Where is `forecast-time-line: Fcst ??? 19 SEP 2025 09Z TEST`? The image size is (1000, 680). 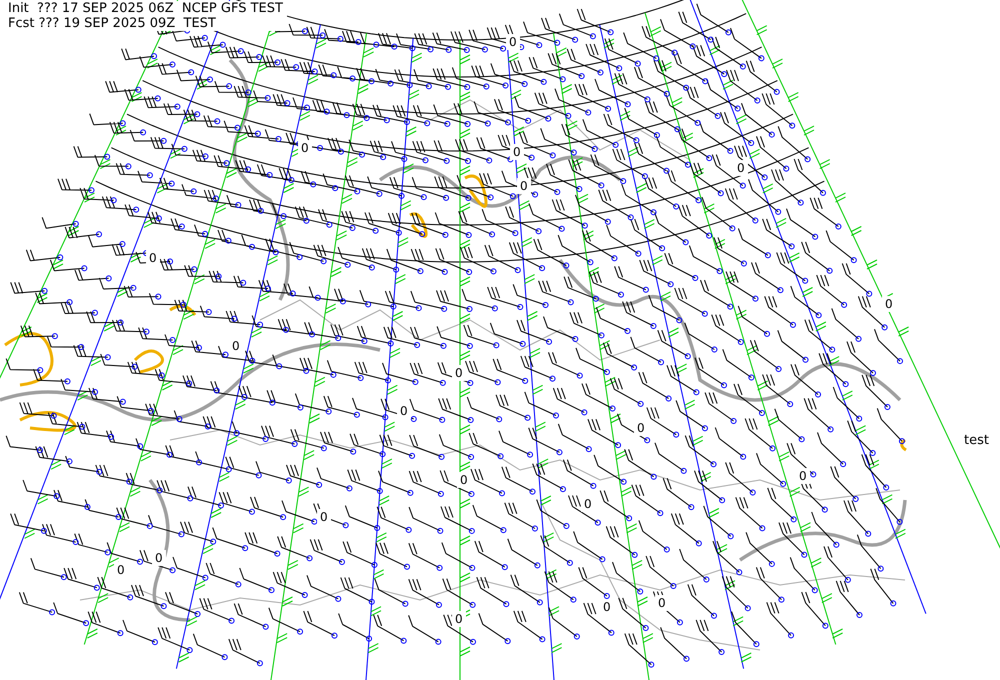
forecast-time-line: Fcst ??? 19 SEP 2025 09Z TEST is located at coordinates (112, 23).